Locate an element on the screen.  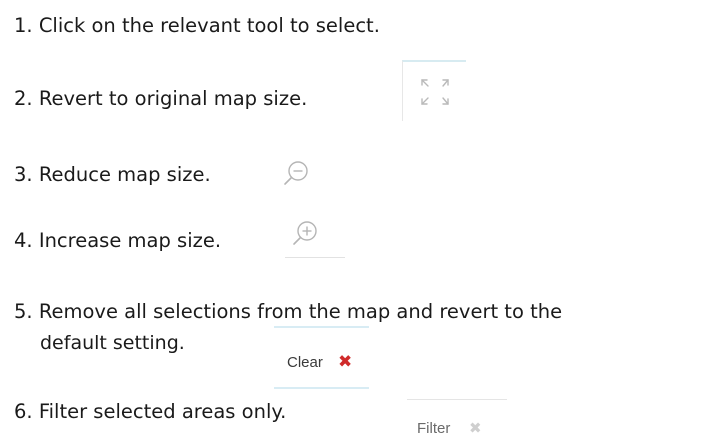
step-text: Revert to original map size. is located at coordinates (173, 98).